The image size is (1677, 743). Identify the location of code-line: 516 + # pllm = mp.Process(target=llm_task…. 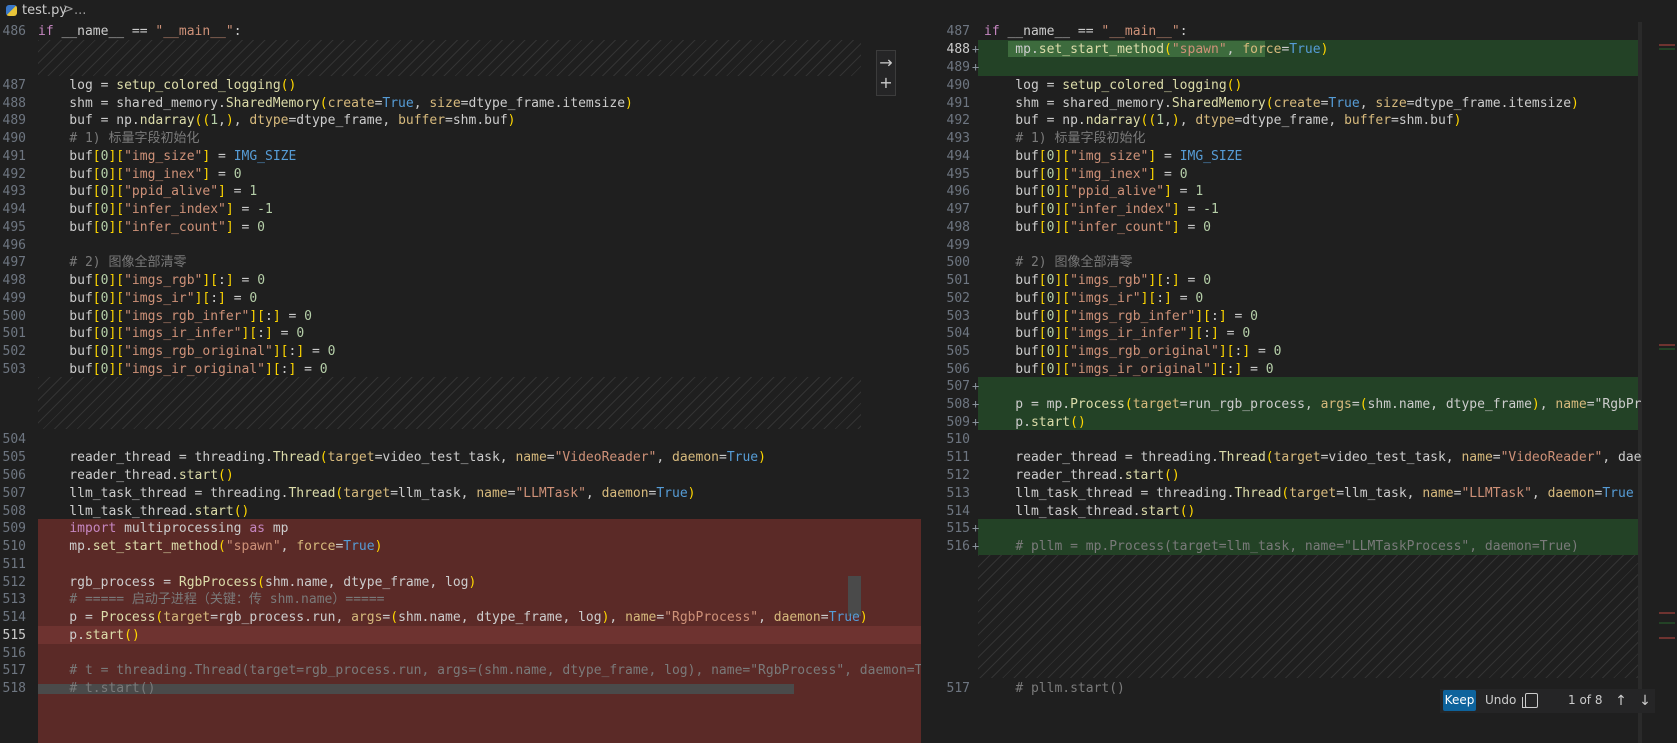
(1293, 546).